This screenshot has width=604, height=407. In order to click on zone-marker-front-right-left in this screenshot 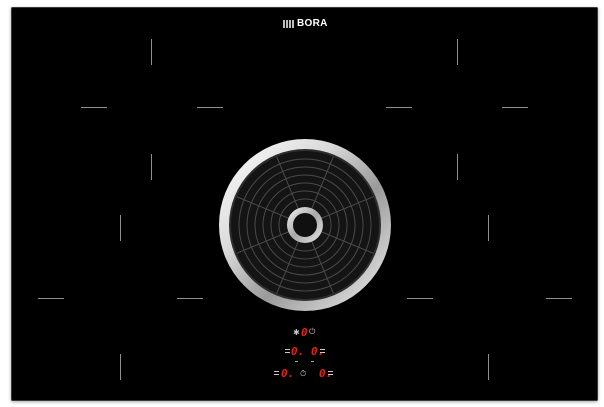, I will do `click(420, 298)`.